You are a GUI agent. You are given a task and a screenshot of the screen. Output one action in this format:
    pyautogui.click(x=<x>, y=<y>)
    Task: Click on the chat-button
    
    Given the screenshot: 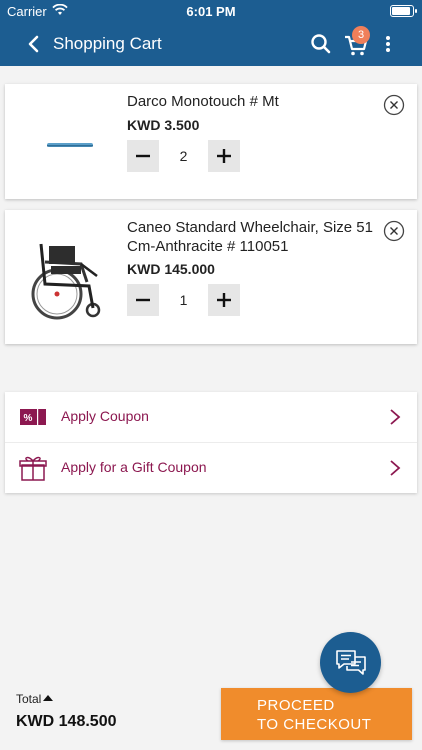 What is the action you would take?
    pyautogui.click(x=350, y=662)
    